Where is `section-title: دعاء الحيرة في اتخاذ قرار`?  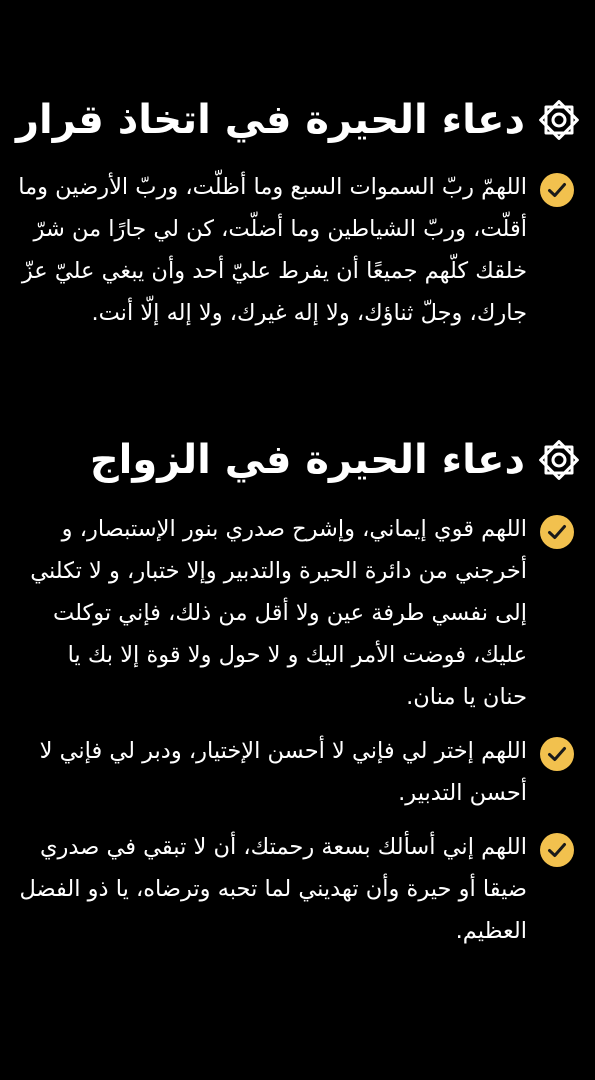 section-title: دعاء الحيرة في اتخاذ قرار is located at coordinates (270, 120).